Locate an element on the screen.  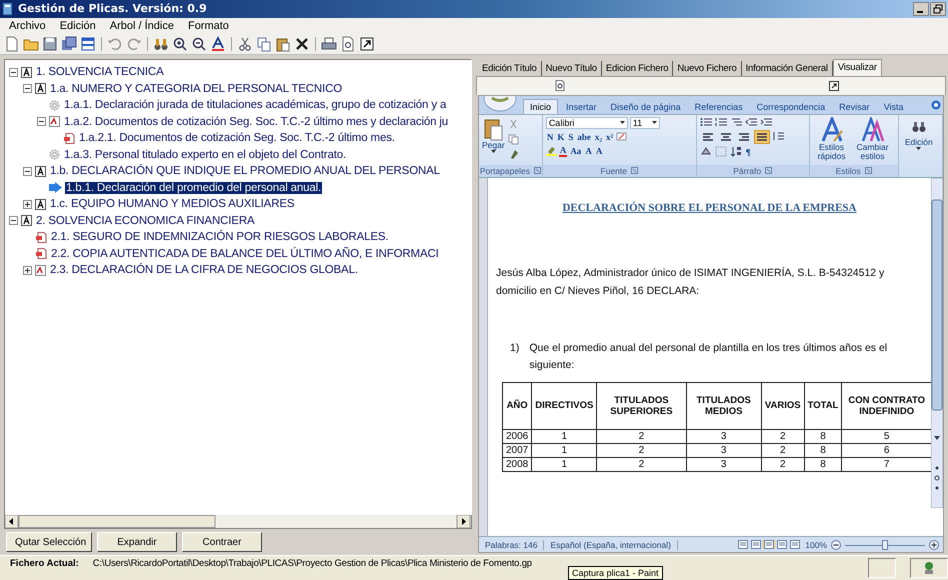
shading-icon is located at coordinates (706, 152).